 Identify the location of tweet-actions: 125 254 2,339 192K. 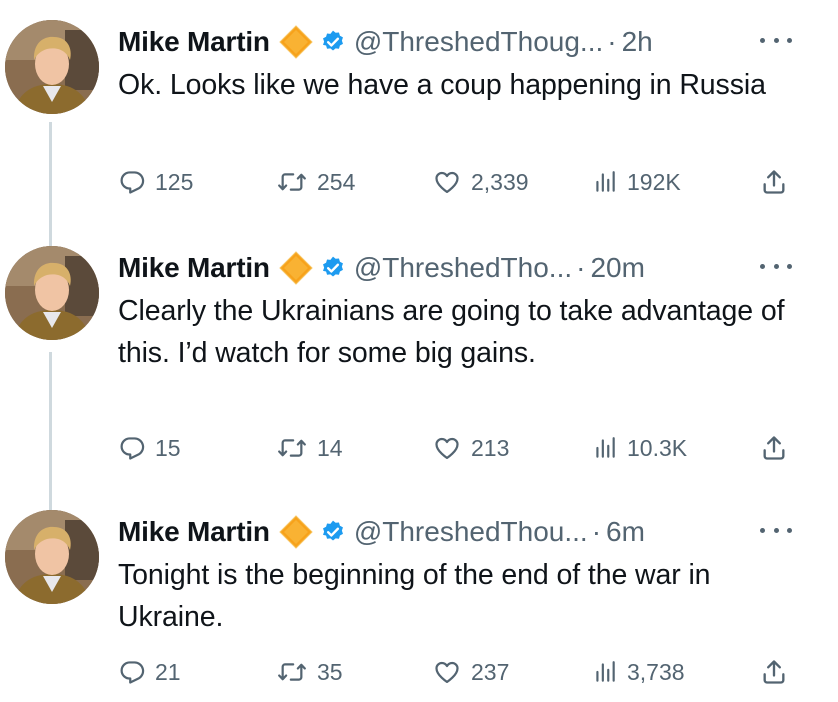
(458, 182).